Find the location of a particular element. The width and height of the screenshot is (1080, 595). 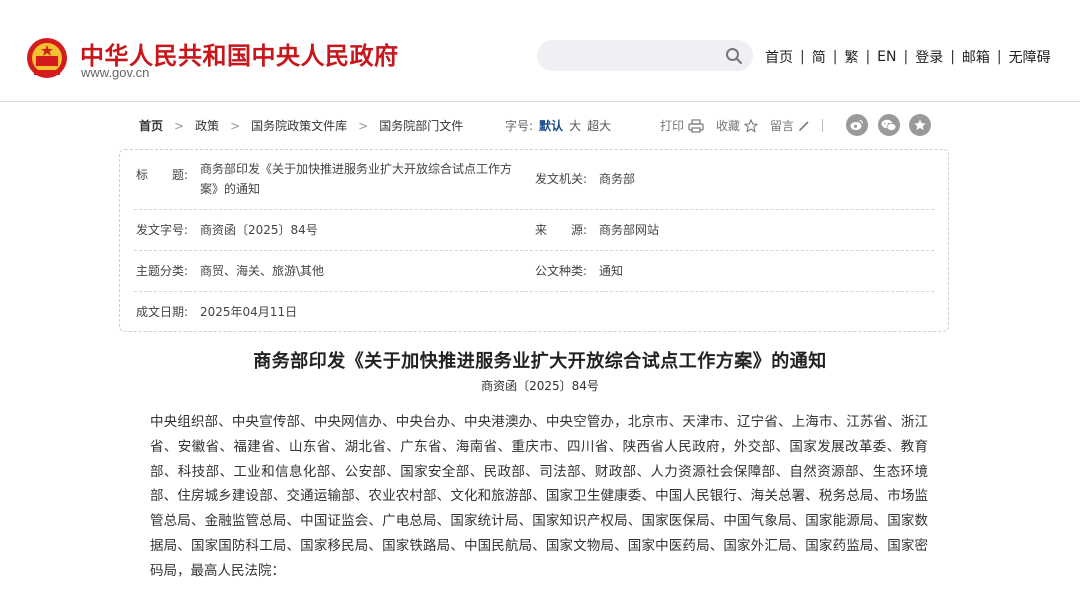

article-title: 商务部印发《关于加快推进服务业扩大开放综合试点工作方案》的通知 is located at coordinates (540, 361).